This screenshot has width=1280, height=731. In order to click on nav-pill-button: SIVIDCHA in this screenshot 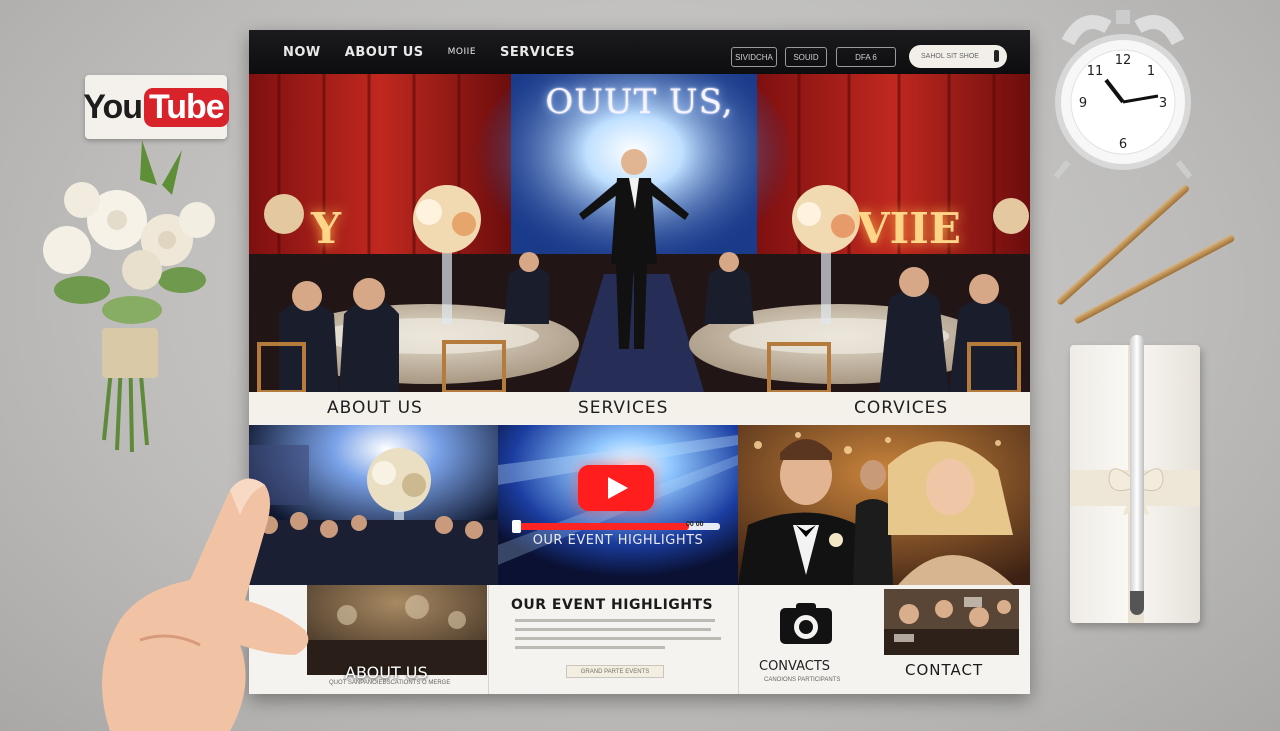, I will do `click(754, 57)`.